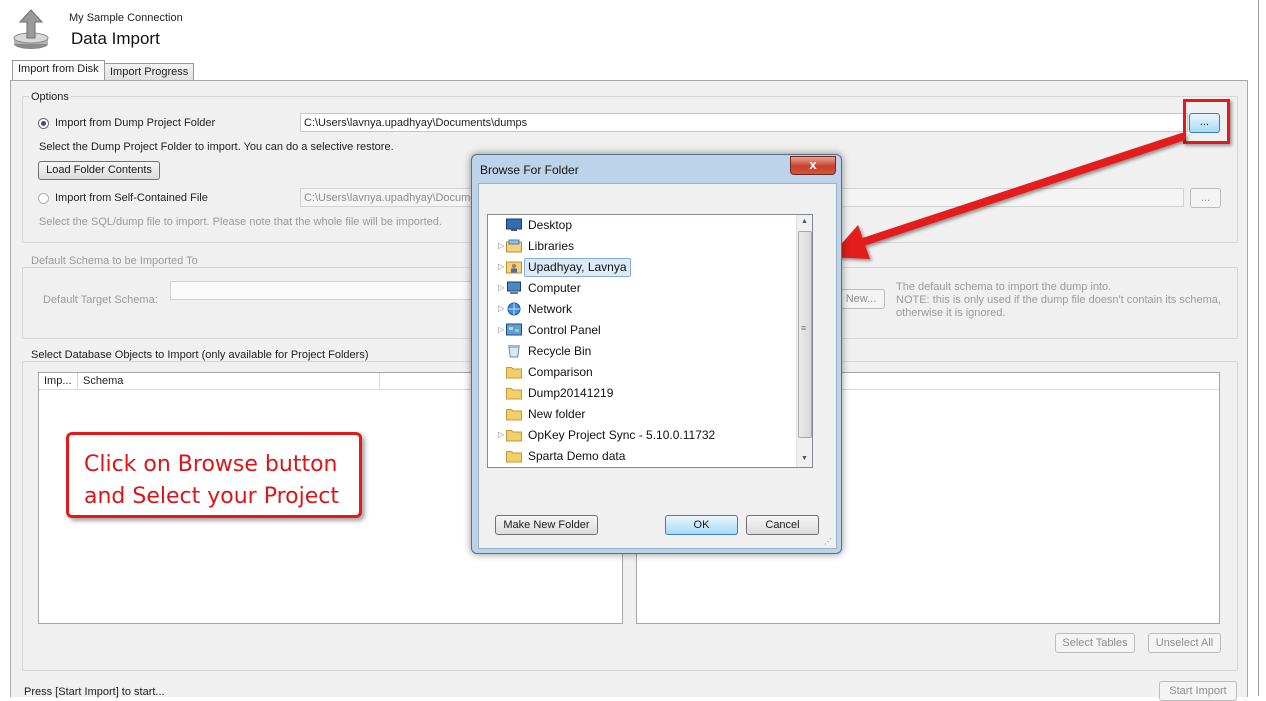 This screenshot has width=1266, height=701. What do you see at coordinates (641, 351) in the screenshot?
I see `tree-item: Recycle Bin` at bounding box center [641, 351].